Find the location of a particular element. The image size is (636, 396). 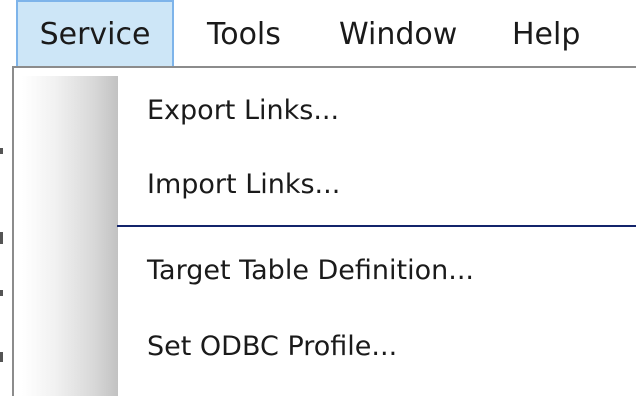

menu-service: Service is located at coordinates (95, 33).